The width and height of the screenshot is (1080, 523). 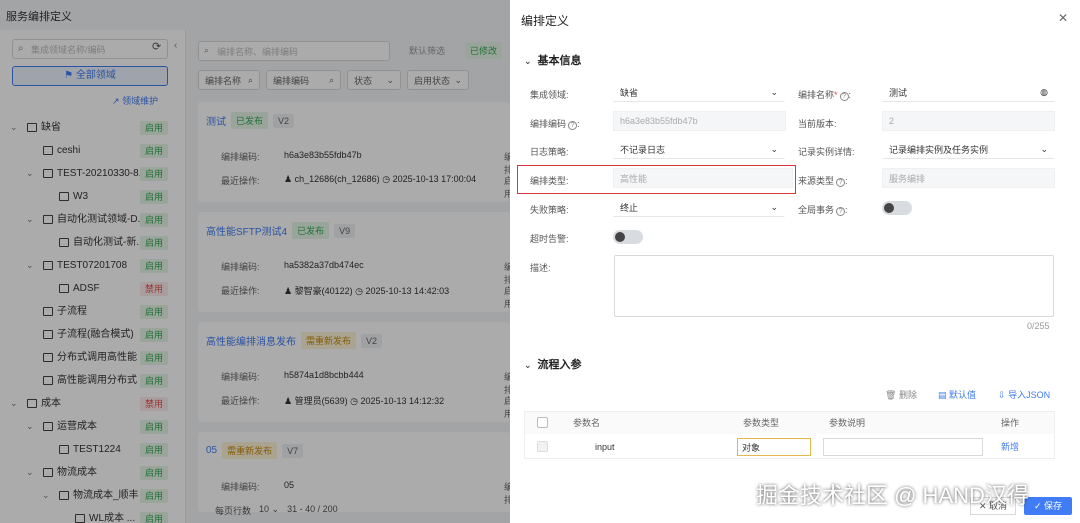 What do you see at coordinates (1044, 92) in the screenshot?
I see `globe-icon: ◍` at bounding box center [1044, 92].